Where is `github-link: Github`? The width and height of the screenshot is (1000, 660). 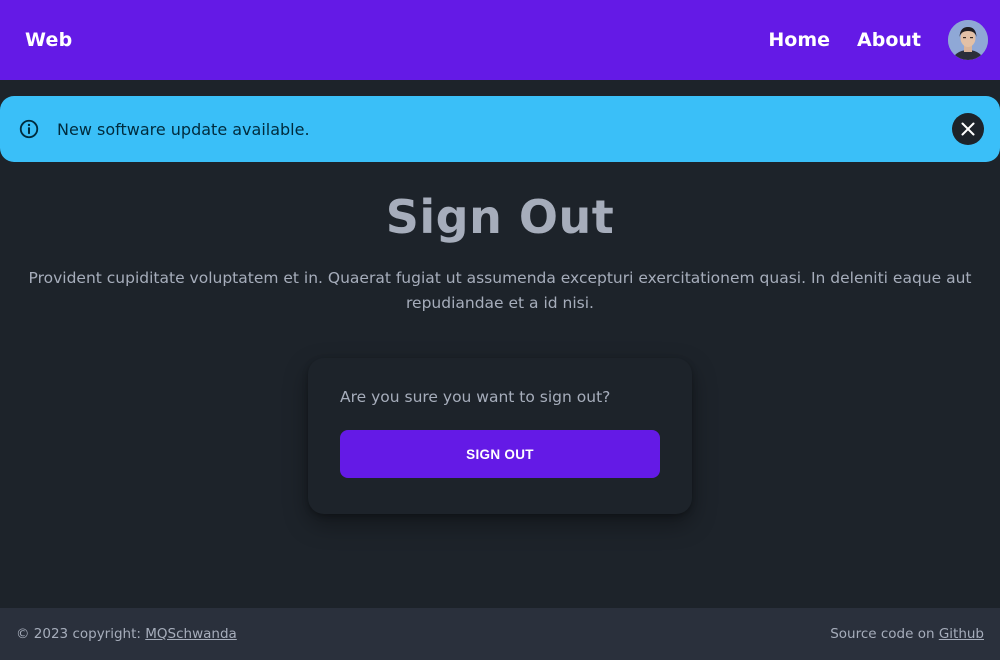
github-link: Github is located at coordinates (961, 634).